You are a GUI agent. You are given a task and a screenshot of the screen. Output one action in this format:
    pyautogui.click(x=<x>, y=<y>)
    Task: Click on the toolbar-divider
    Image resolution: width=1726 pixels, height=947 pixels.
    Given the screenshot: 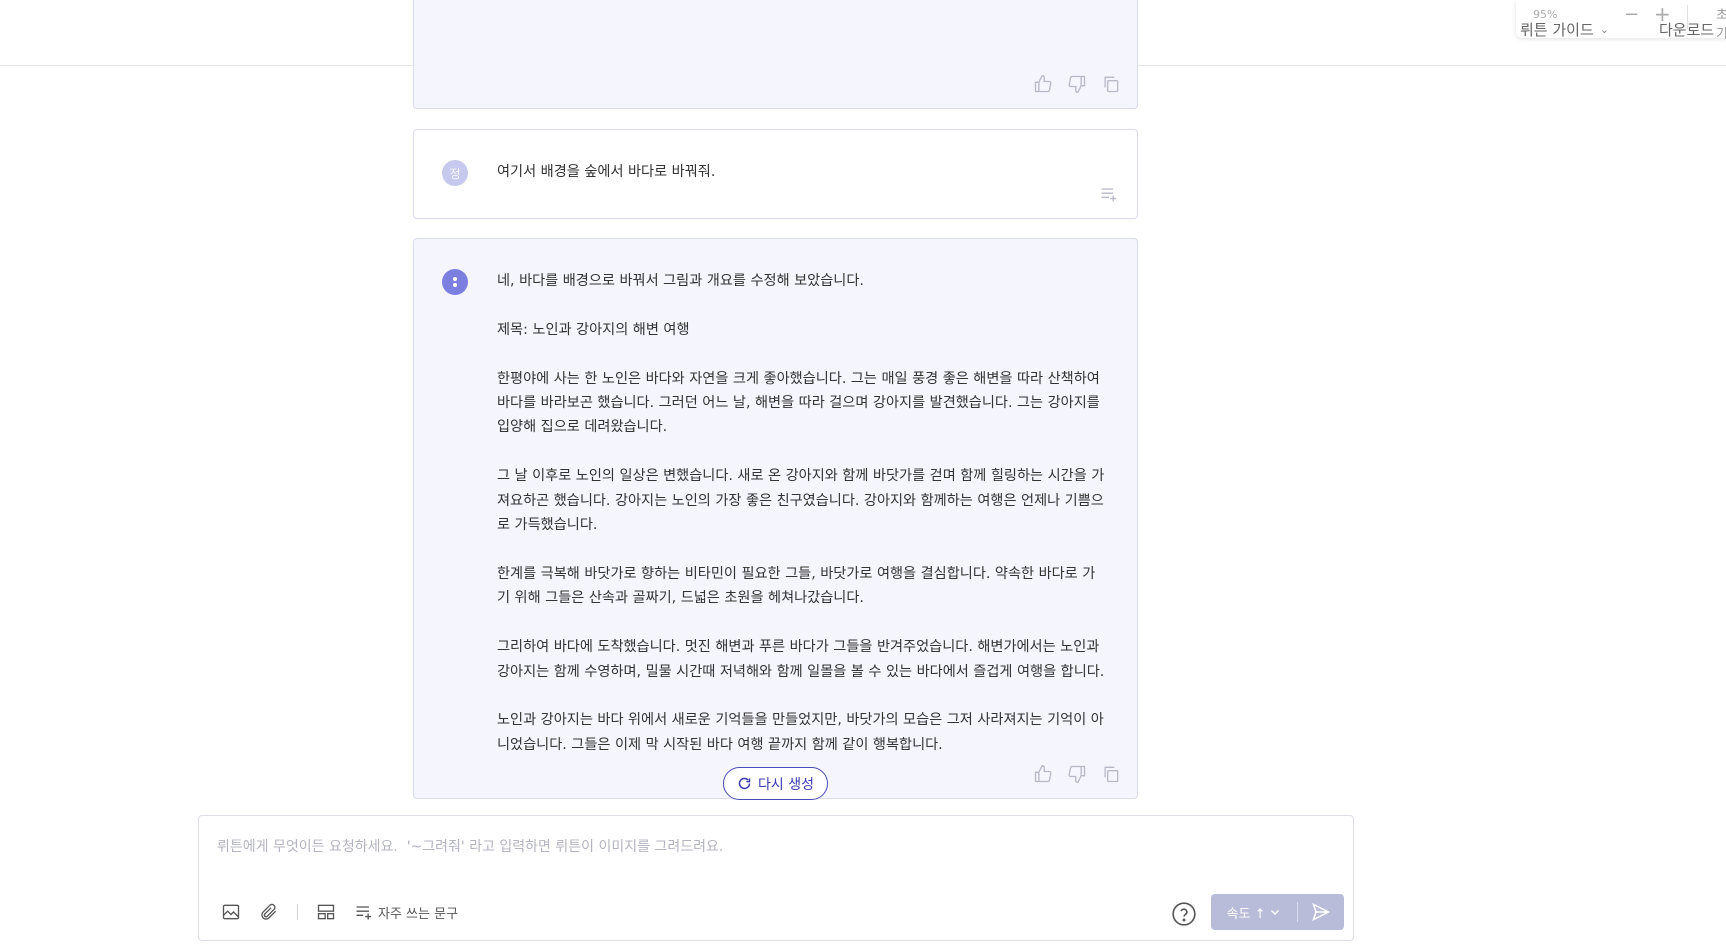 What is the action you would take?
    pyautogui.click(x=297, y=912)
    